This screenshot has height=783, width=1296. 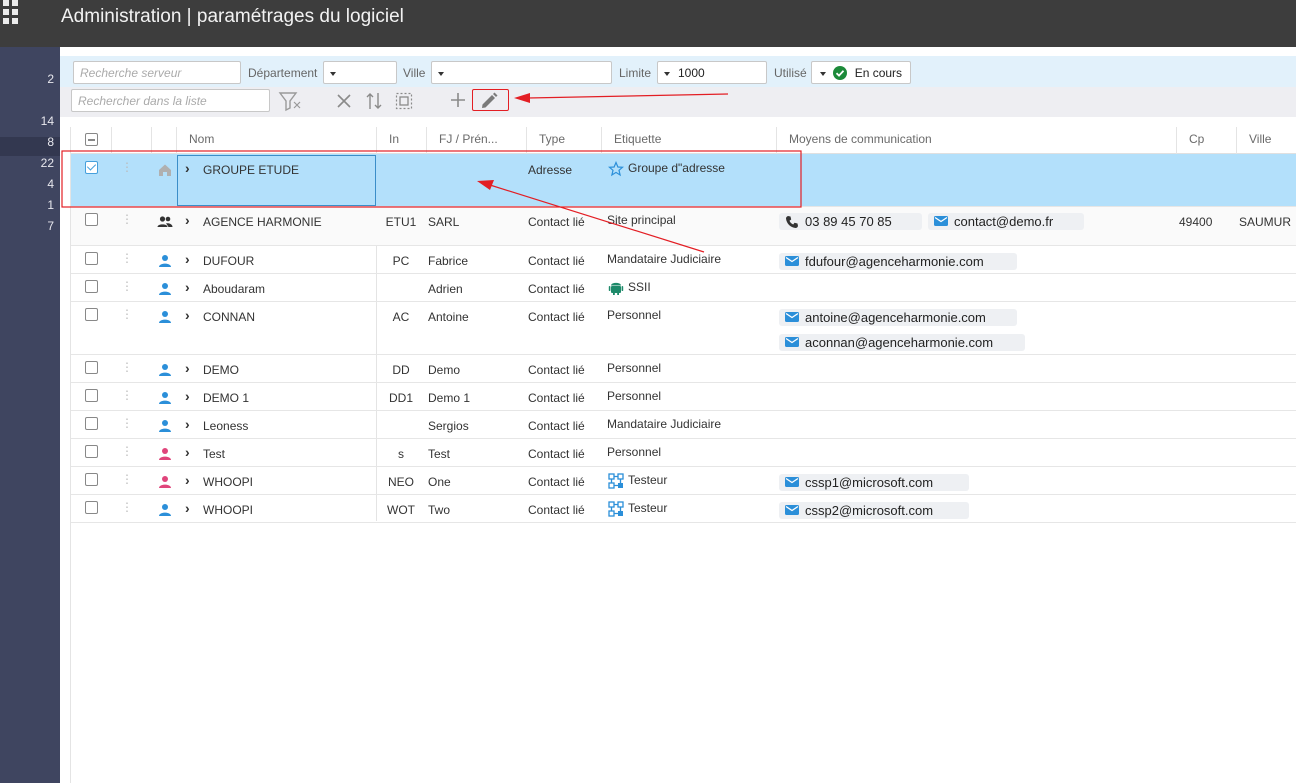 I want to click on rail-item: 22, so click(x=34, y=163).